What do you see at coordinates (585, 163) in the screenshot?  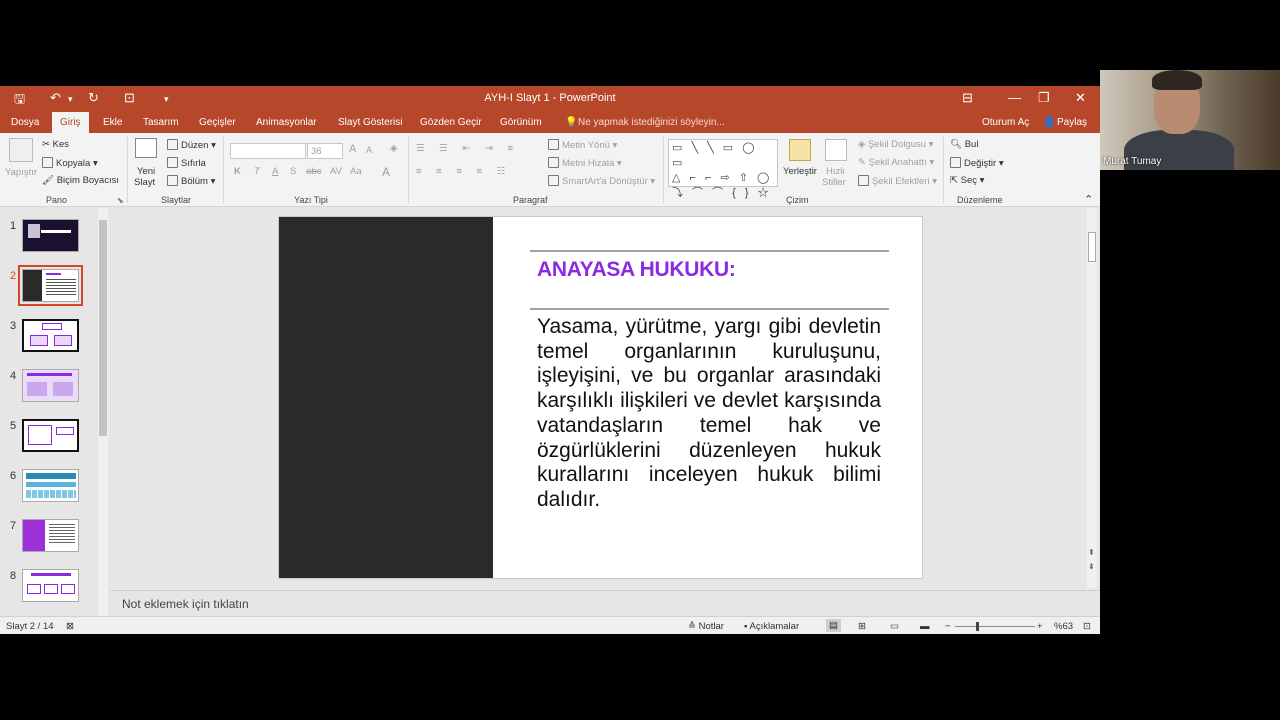 I see `align-text-button: Metni Hizala ▾` at bounding box center [585, 163].